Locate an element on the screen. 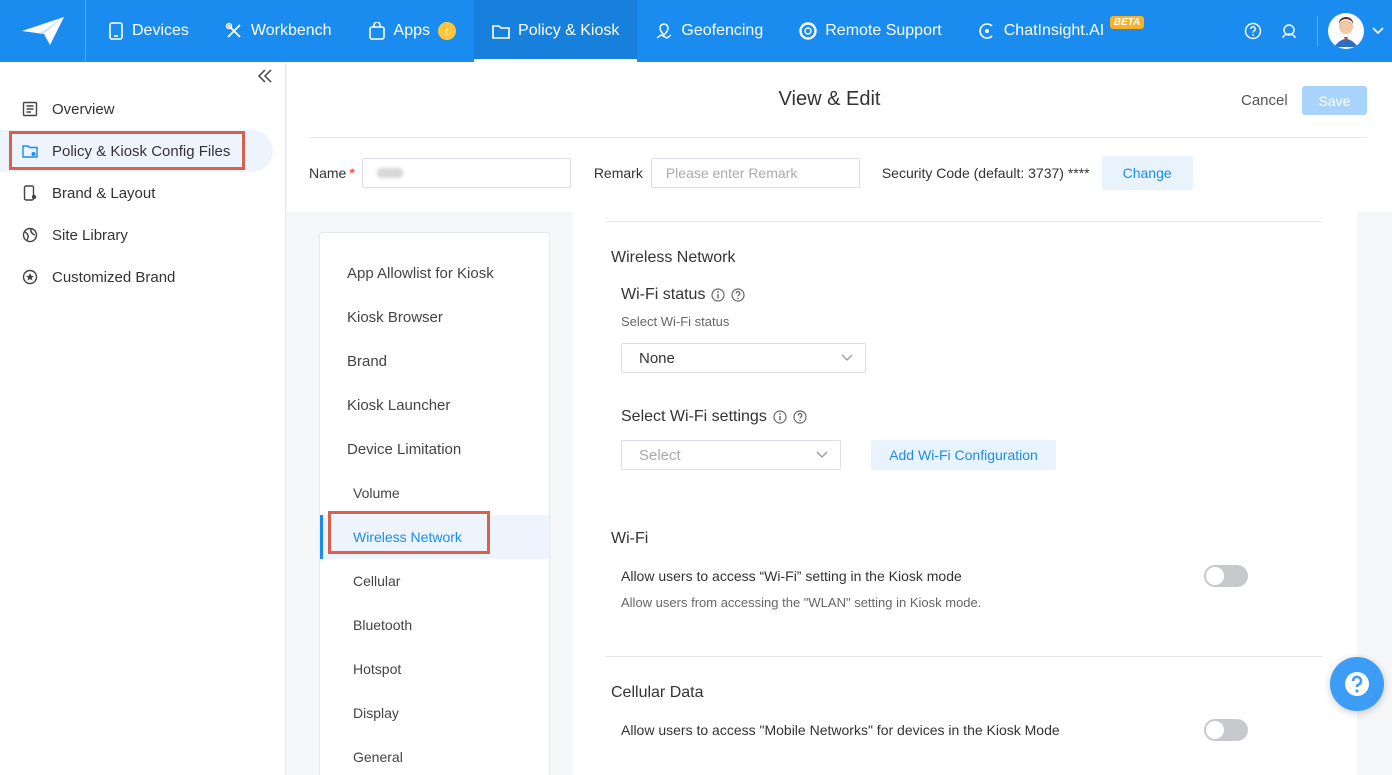 This screenshot has width=1392, height=775. floating-help-button is located at coordinates (1357, 684).